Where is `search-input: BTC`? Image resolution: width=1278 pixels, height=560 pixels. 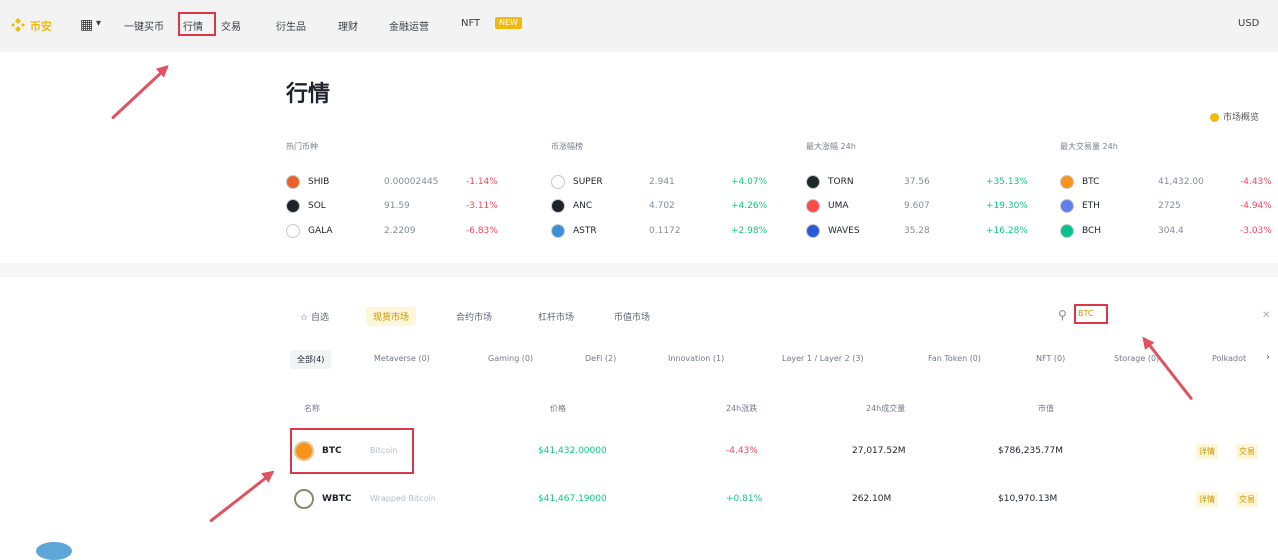 search-input: BTC is located at coordinates (1091, 314).